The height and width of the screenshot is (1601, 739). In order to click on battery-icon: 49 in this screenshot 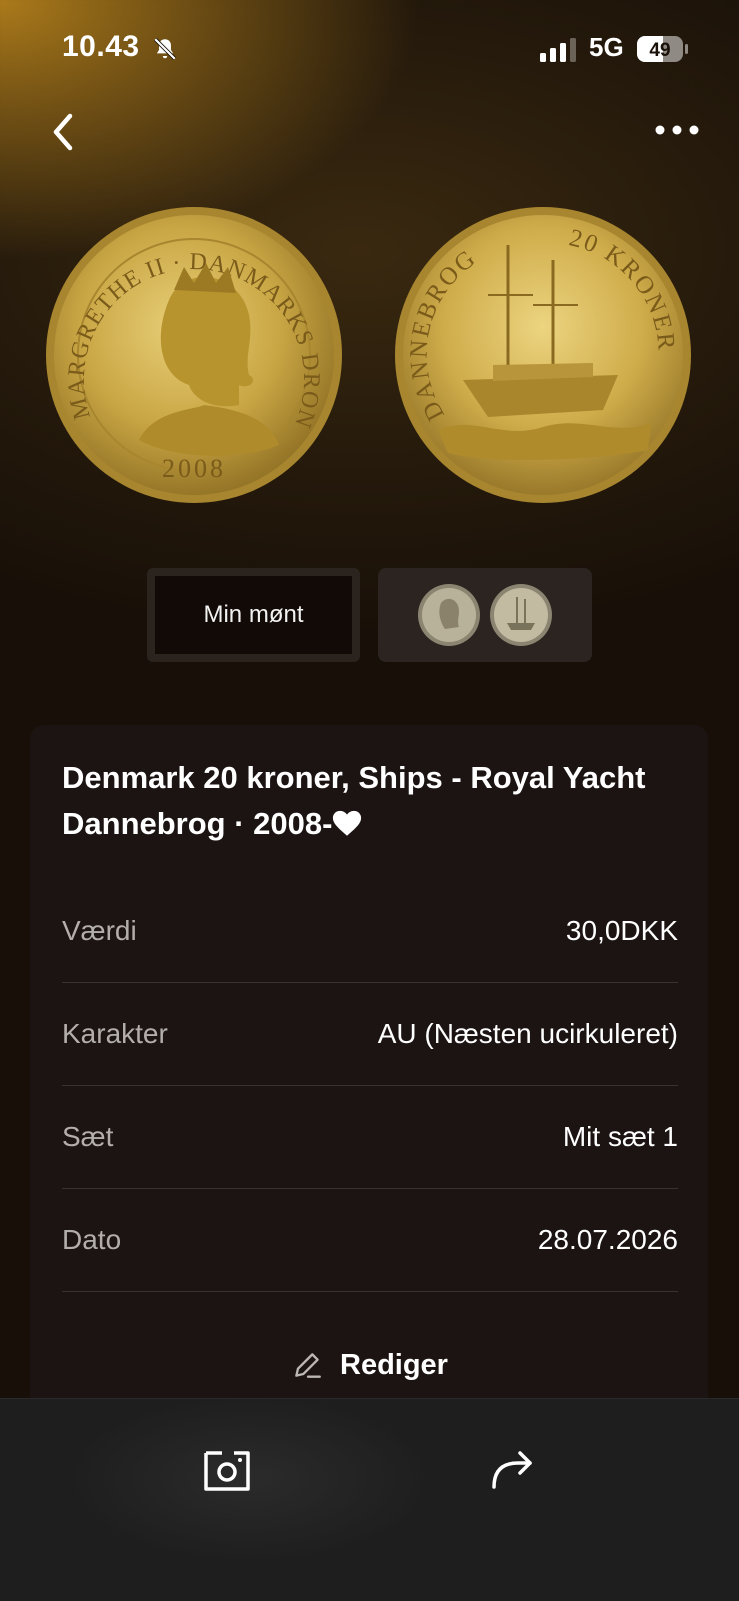, I will do `click(662, 49)`.